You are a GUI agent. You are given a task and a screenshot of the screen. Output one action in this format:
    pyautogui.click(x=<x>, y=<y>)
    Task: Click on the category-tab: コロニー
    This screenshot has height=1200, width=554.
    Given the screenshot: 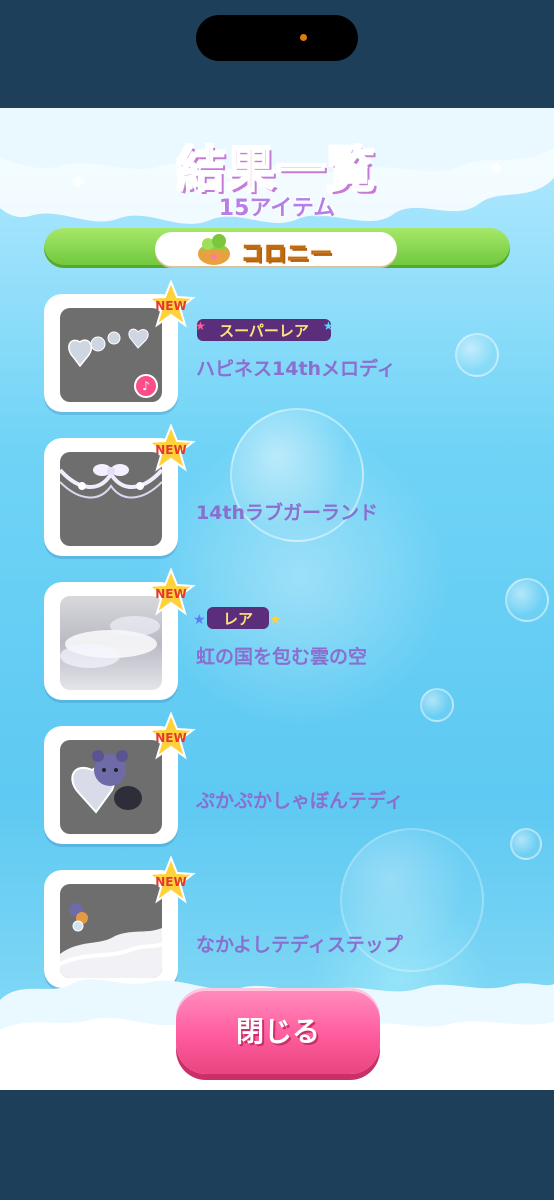 What is the action you would take?
    pyautogui.click(x=276, y=250)
    